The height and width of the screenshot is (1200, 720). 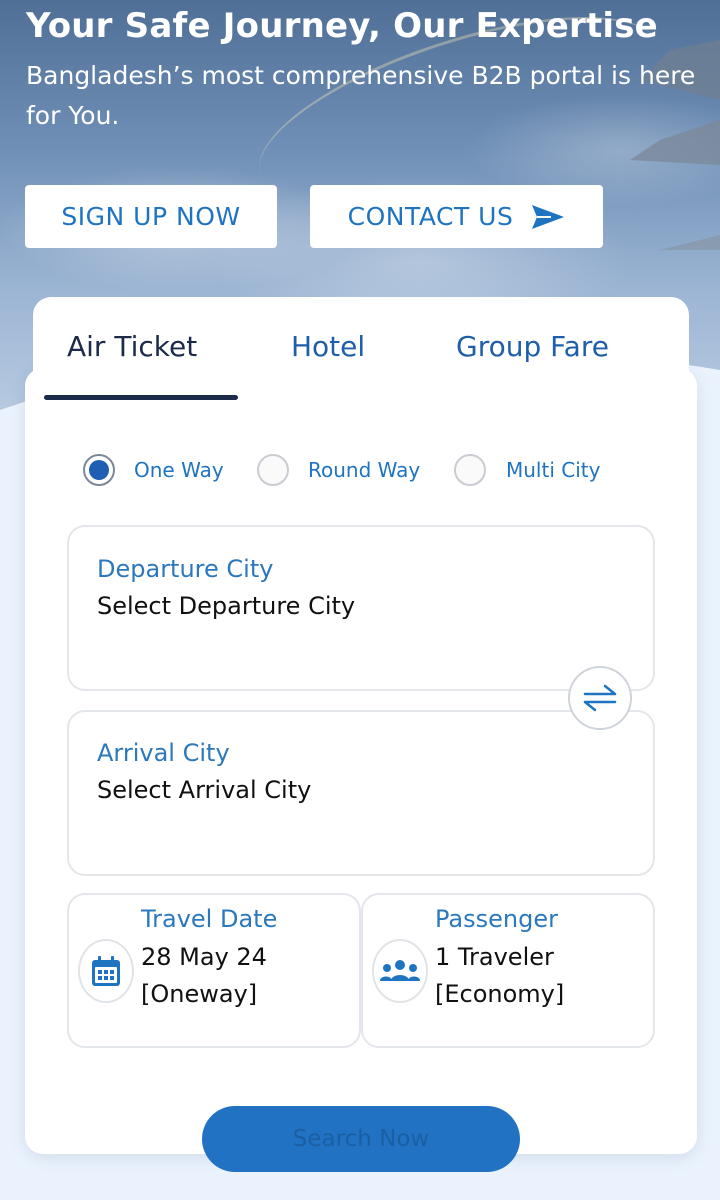 I want to click on hero-headline: Your Safe Journey, Our Expertise, so click(x=342, y=26).